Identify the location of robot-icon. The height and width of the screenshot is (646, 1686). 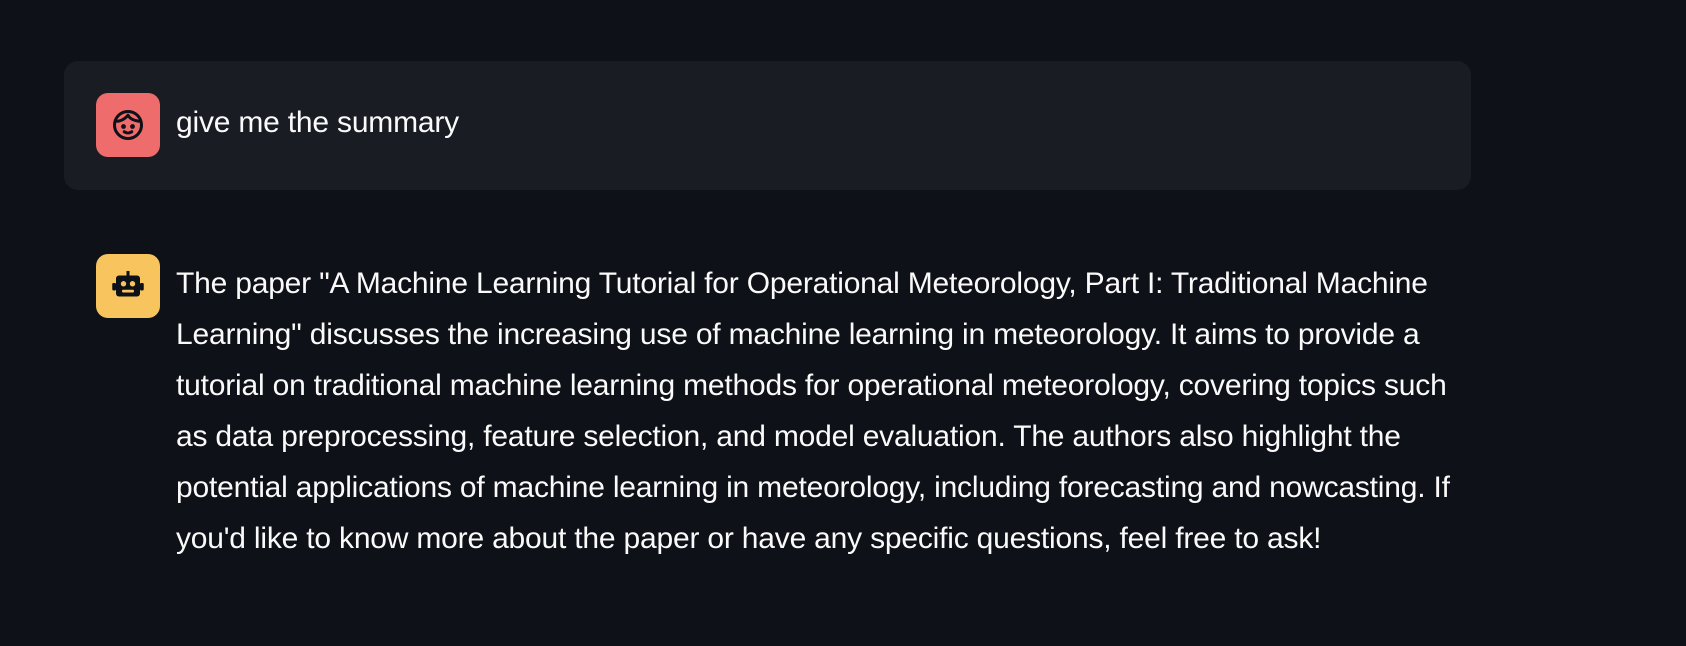
(128, 286).